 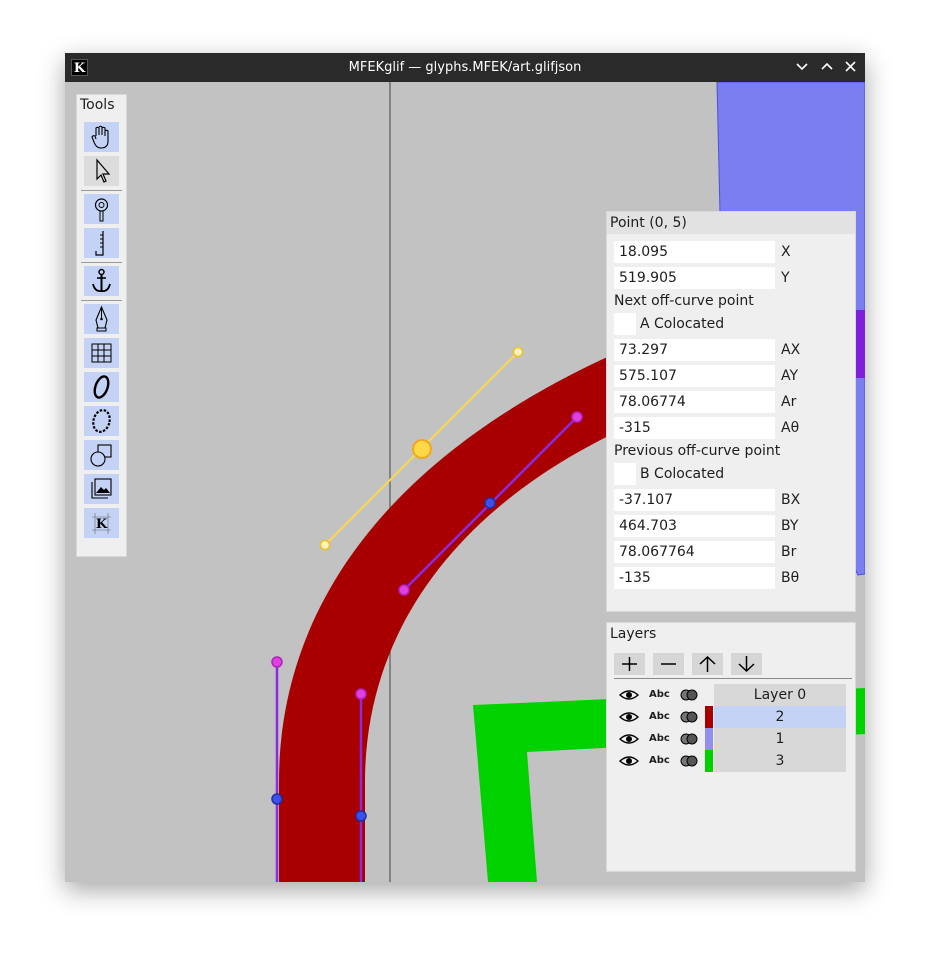 I want to click on br-label: Br, so click(x=789, y=552).